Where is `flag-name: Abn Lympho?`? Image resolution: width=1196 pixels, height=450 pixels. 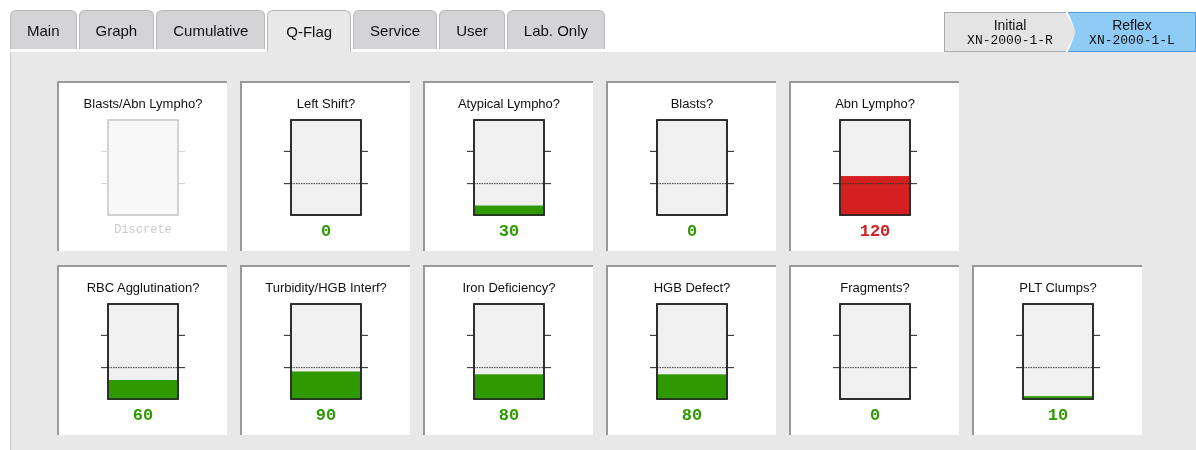 flag-name: Abn Lympho? is located at coordinates (875, 103).